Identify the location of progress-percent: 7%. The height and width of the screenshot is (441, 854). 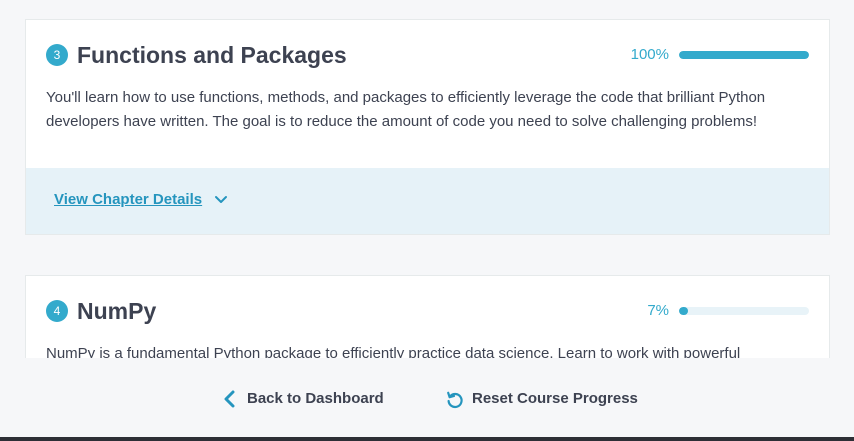
(658, 310).